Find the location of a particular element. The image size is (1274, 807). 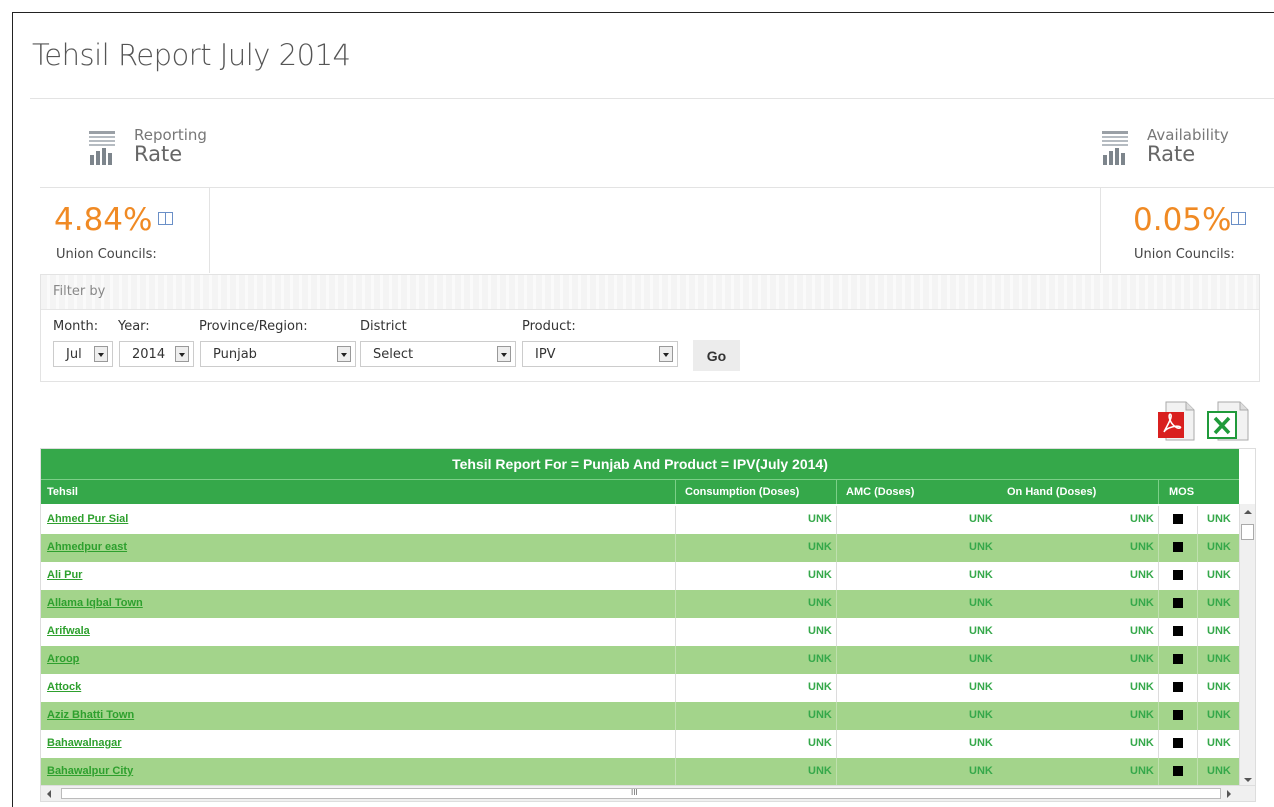

column-header-on-hand: On Hand (Doses) is located at coordinates (1051, 492).